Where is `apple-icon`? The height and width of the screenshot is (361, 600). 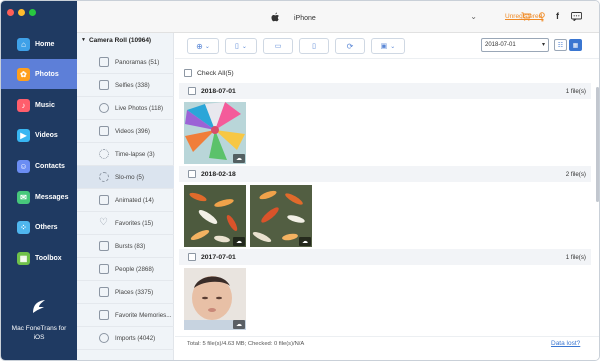 apple-icon is located at coordinates (275, 18).